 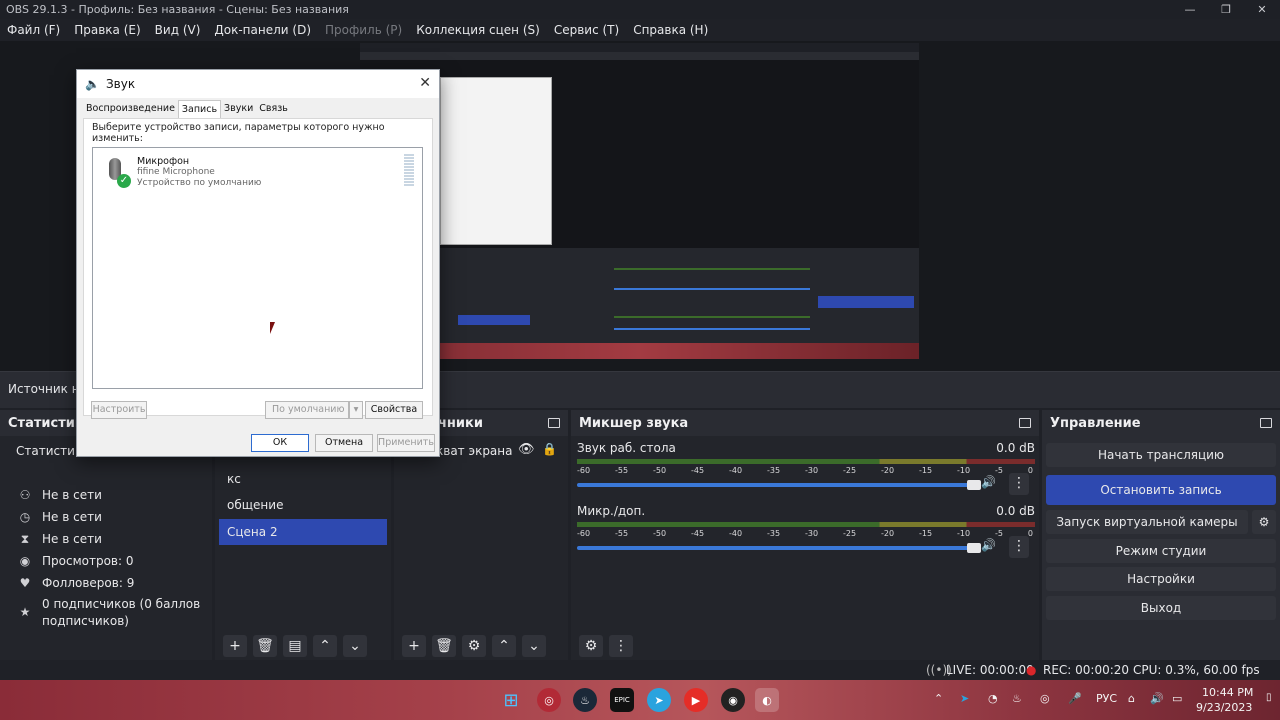 What do you see at coordinates (460, 423) in the screenshot?
I see `sources-title: чники` at bounding box center [460, 423].